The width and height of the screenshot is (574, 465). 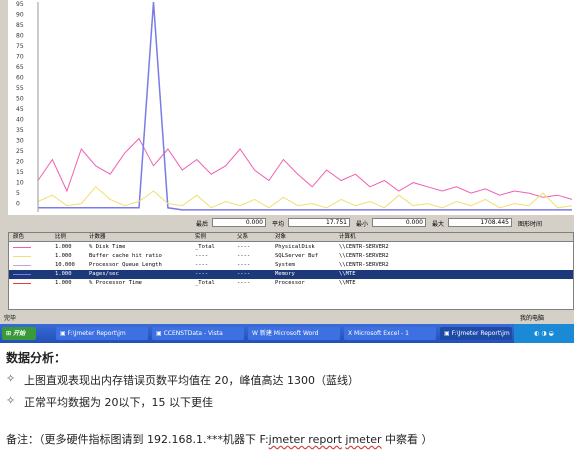 What do you see at coordinates (36, 358) in the screenshot?
I see `notes-title: 数据分析：` at bounding box center [36, 358].